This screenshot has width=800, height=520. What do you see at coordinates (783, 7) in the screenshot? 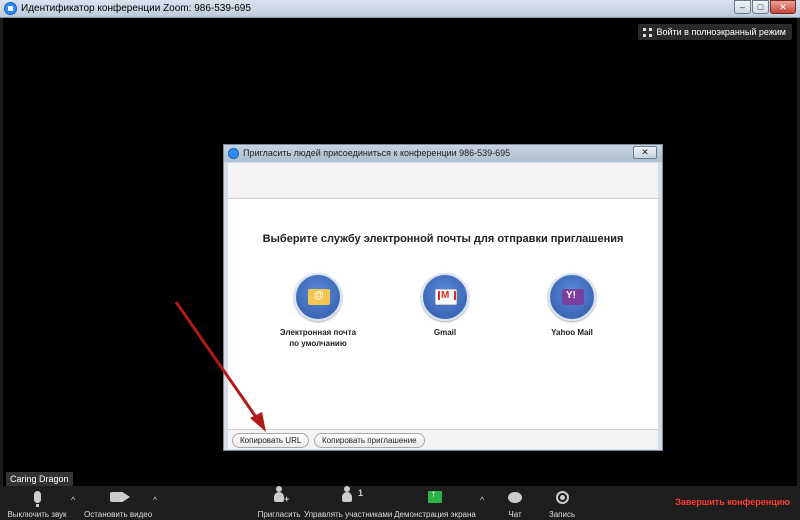
I see `close-button: ✕` at bounding box center [783, 7].